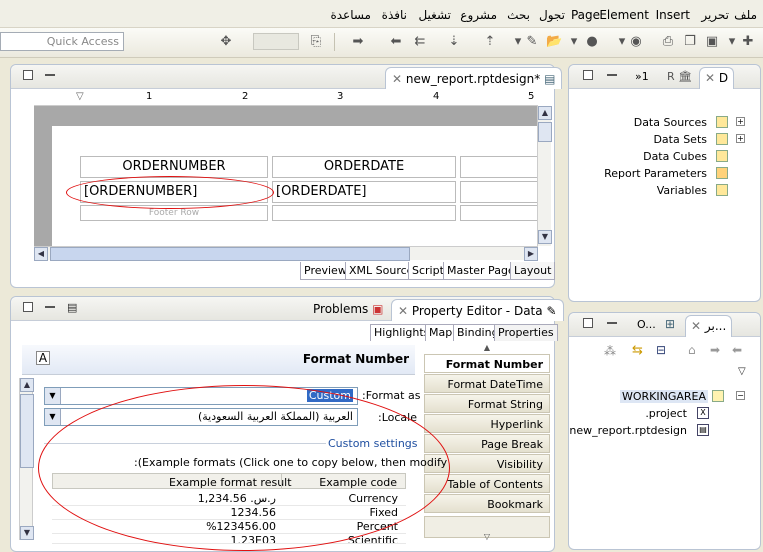  What do you see at coordinates (742, 371) in the screenshot?
I see `chevron-down-icon: ▽` at bounding box center [742, 371].